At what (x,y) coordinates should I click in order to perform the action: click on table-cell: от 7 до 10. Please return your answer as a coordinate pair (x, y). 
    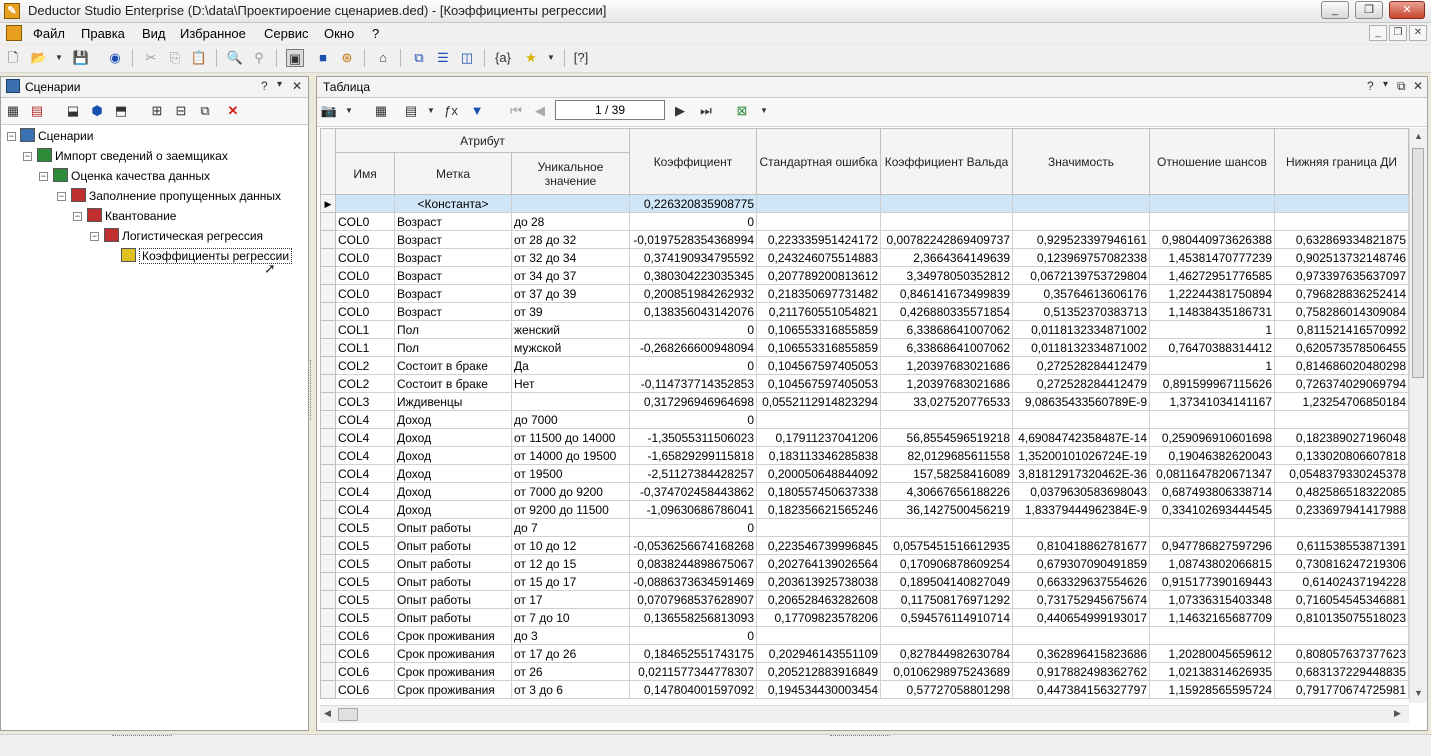
    Looking at the image, I should click on (570, 617).